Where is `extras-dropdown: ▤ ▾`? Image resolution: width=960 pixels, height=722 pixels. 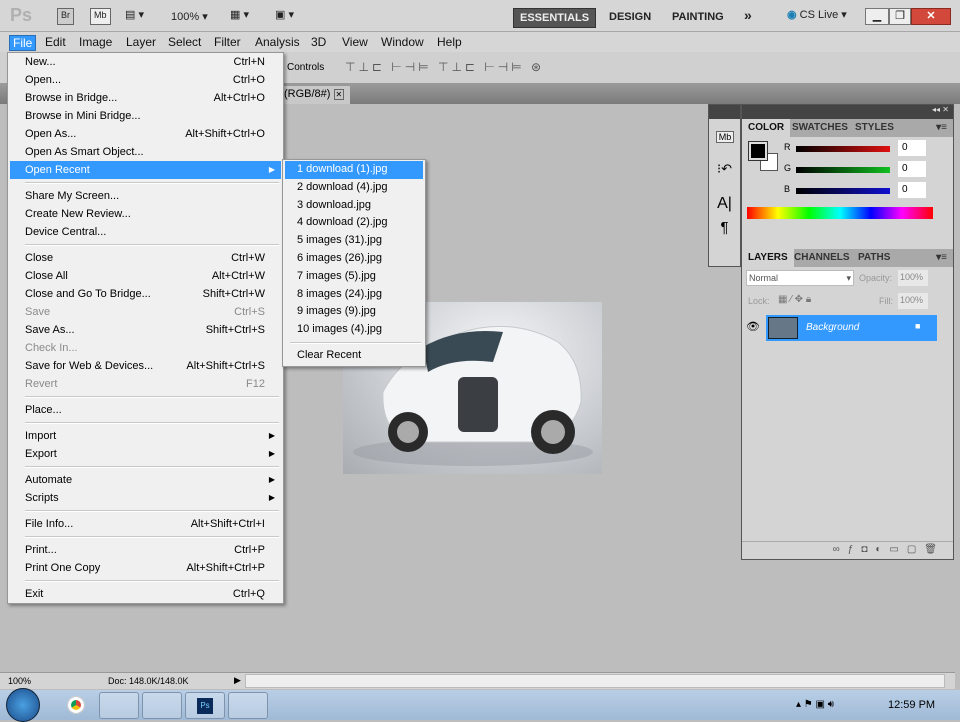 extras-dropdown: ▤ ▾ is located at coordinates (134, 16).